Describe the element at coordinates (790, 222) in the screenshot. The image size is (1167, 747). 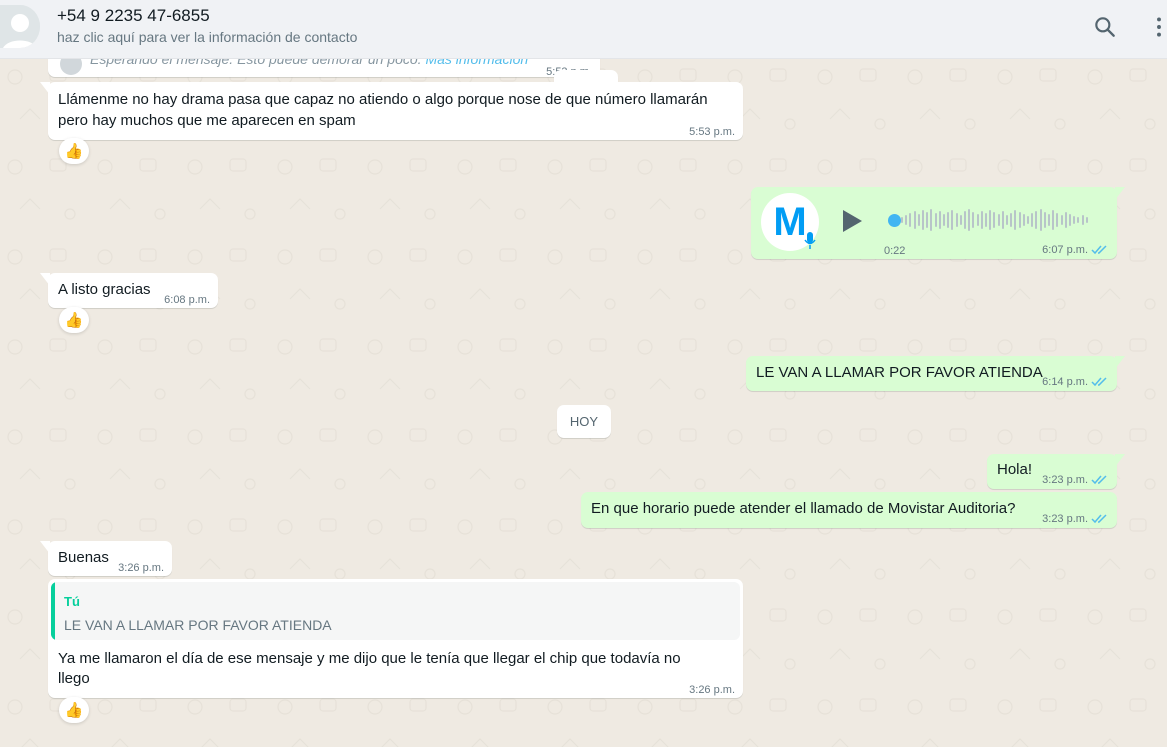
I see `movistar-logo: M` at that location.